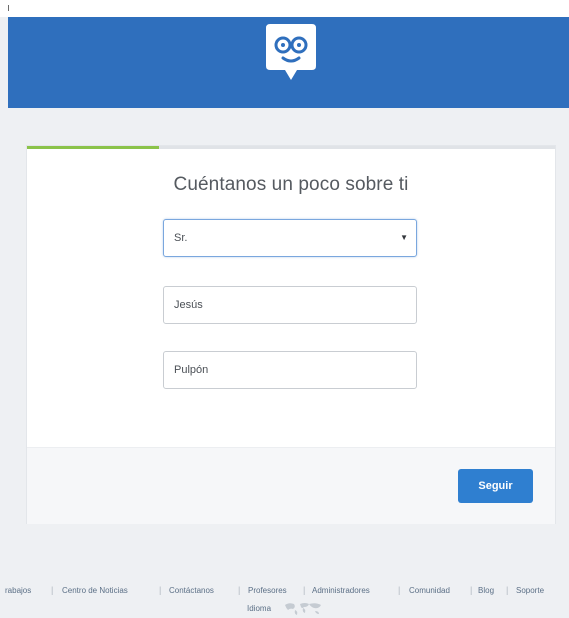  I want to click on browser-top-strip, so click(284, 8).